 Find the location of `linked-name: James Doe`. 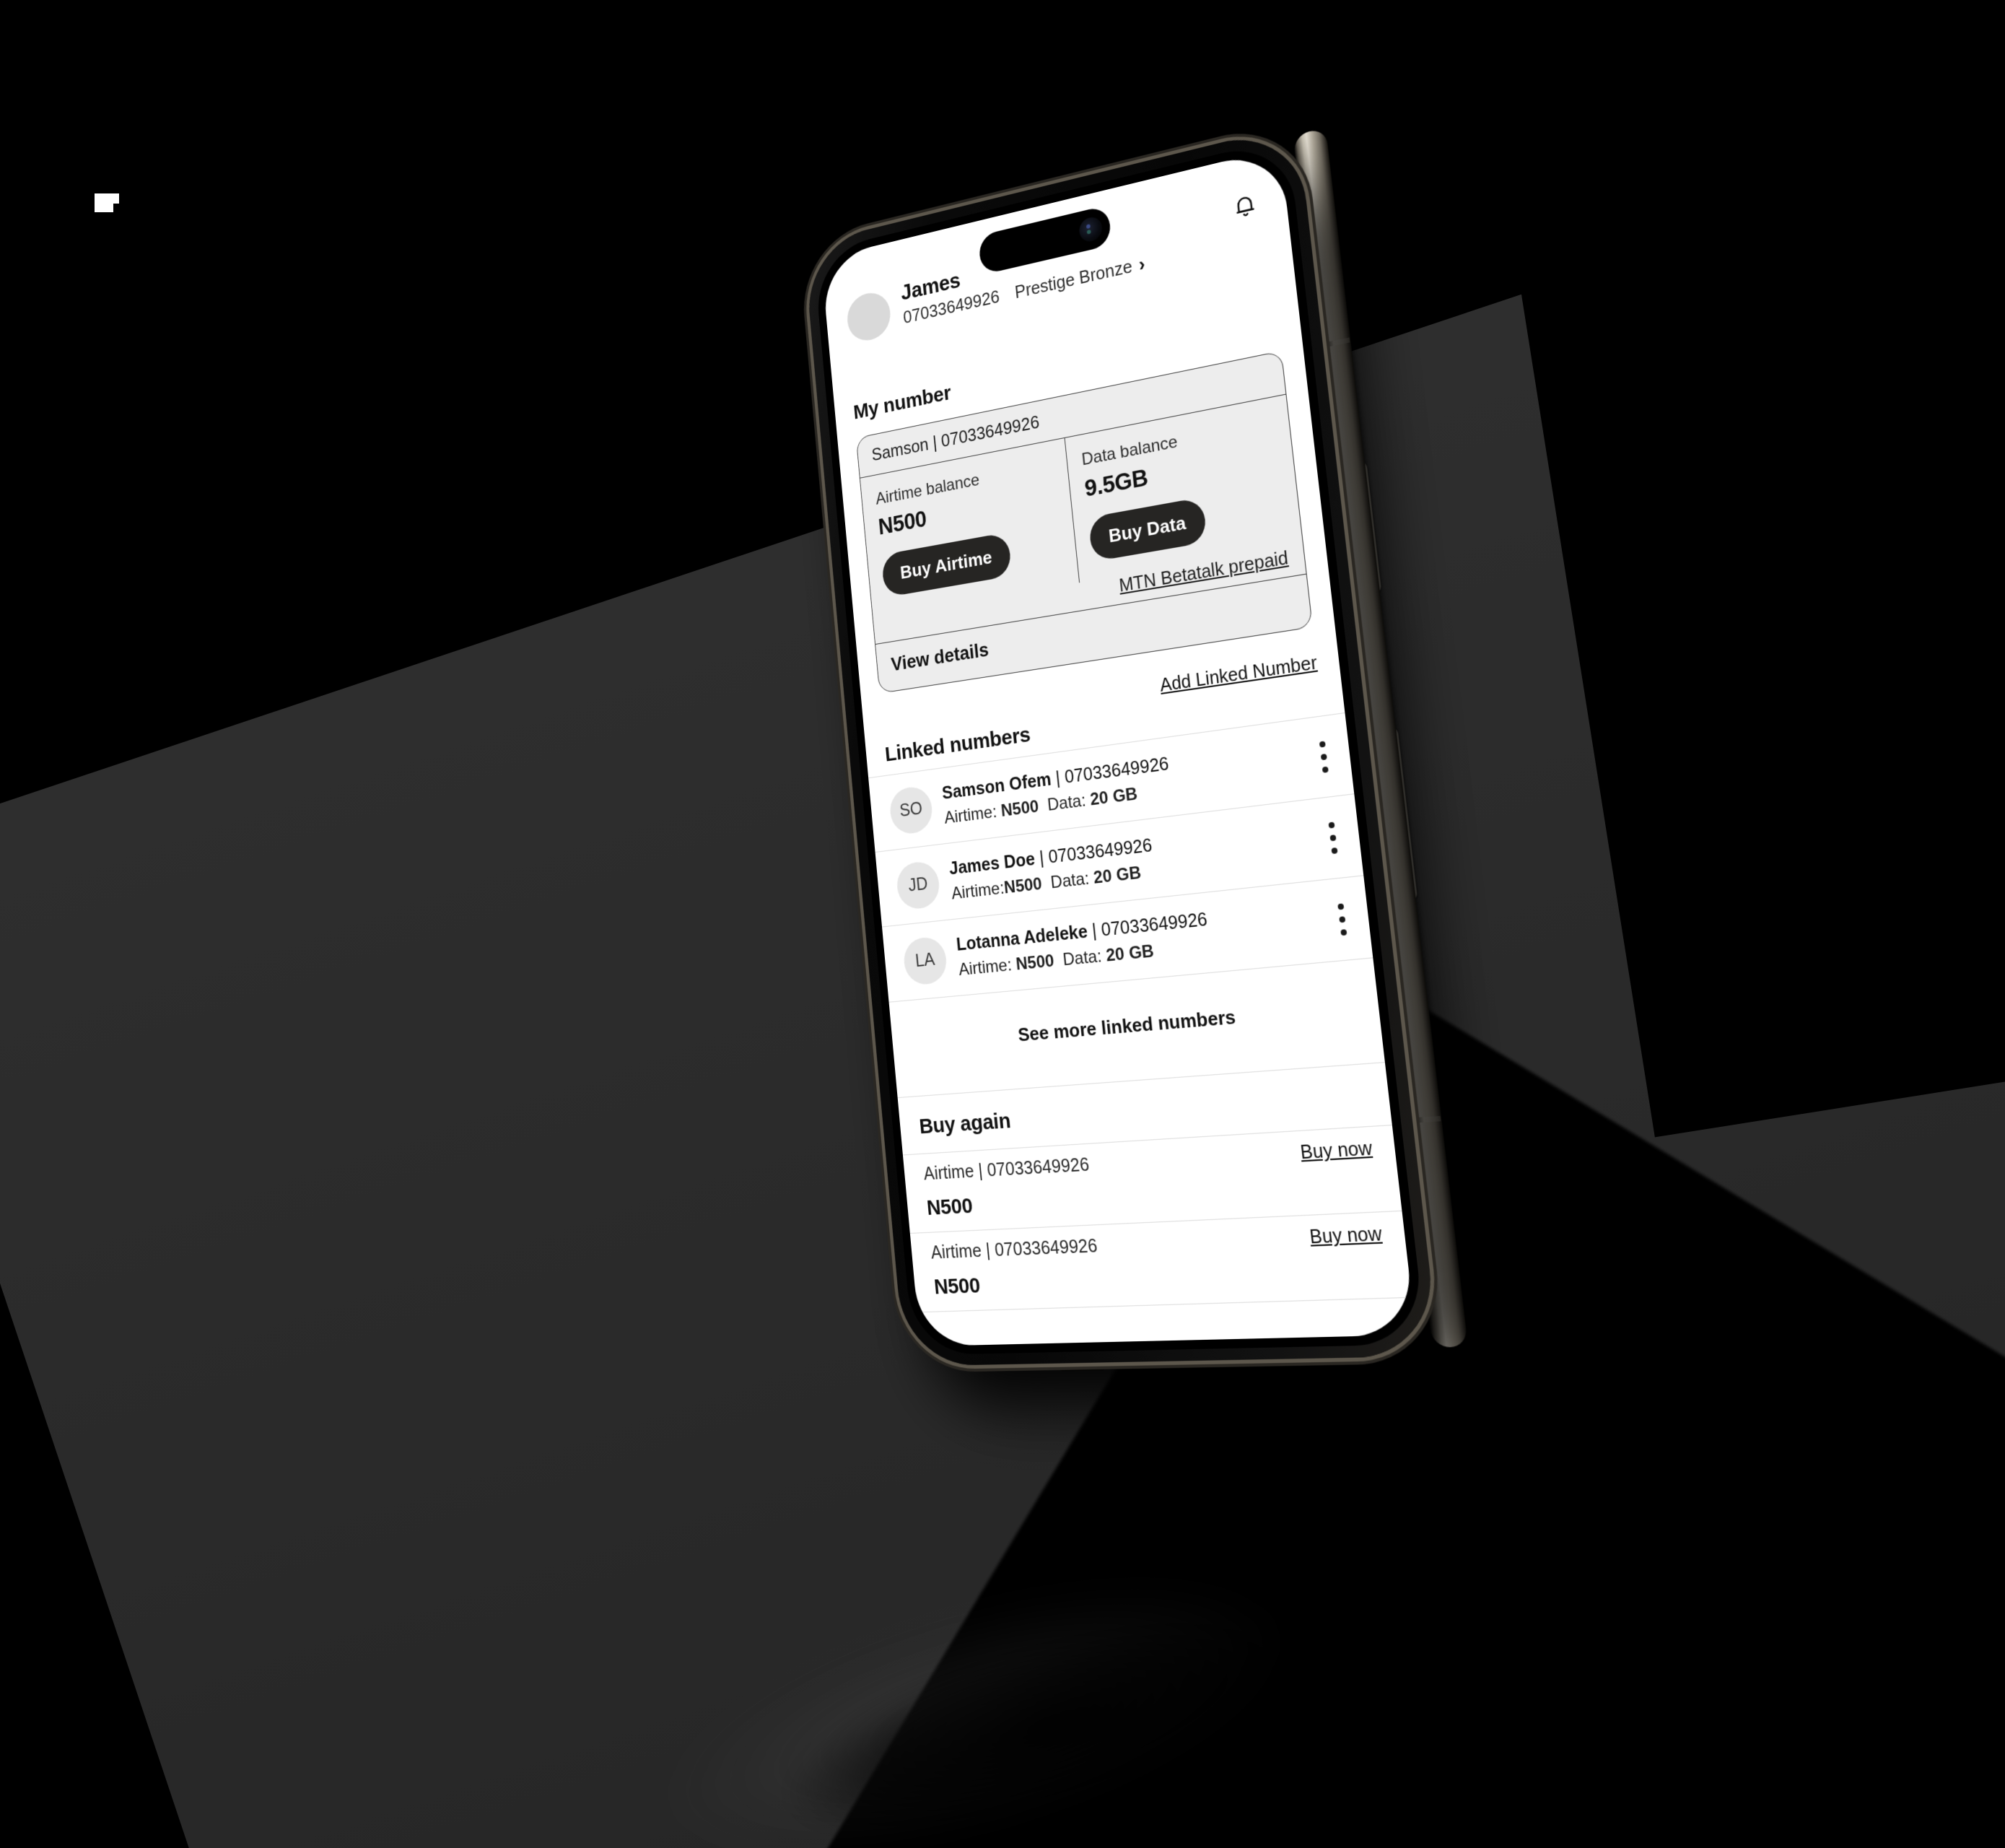

linked-name: James Doe is located at coordinates (992, 863).